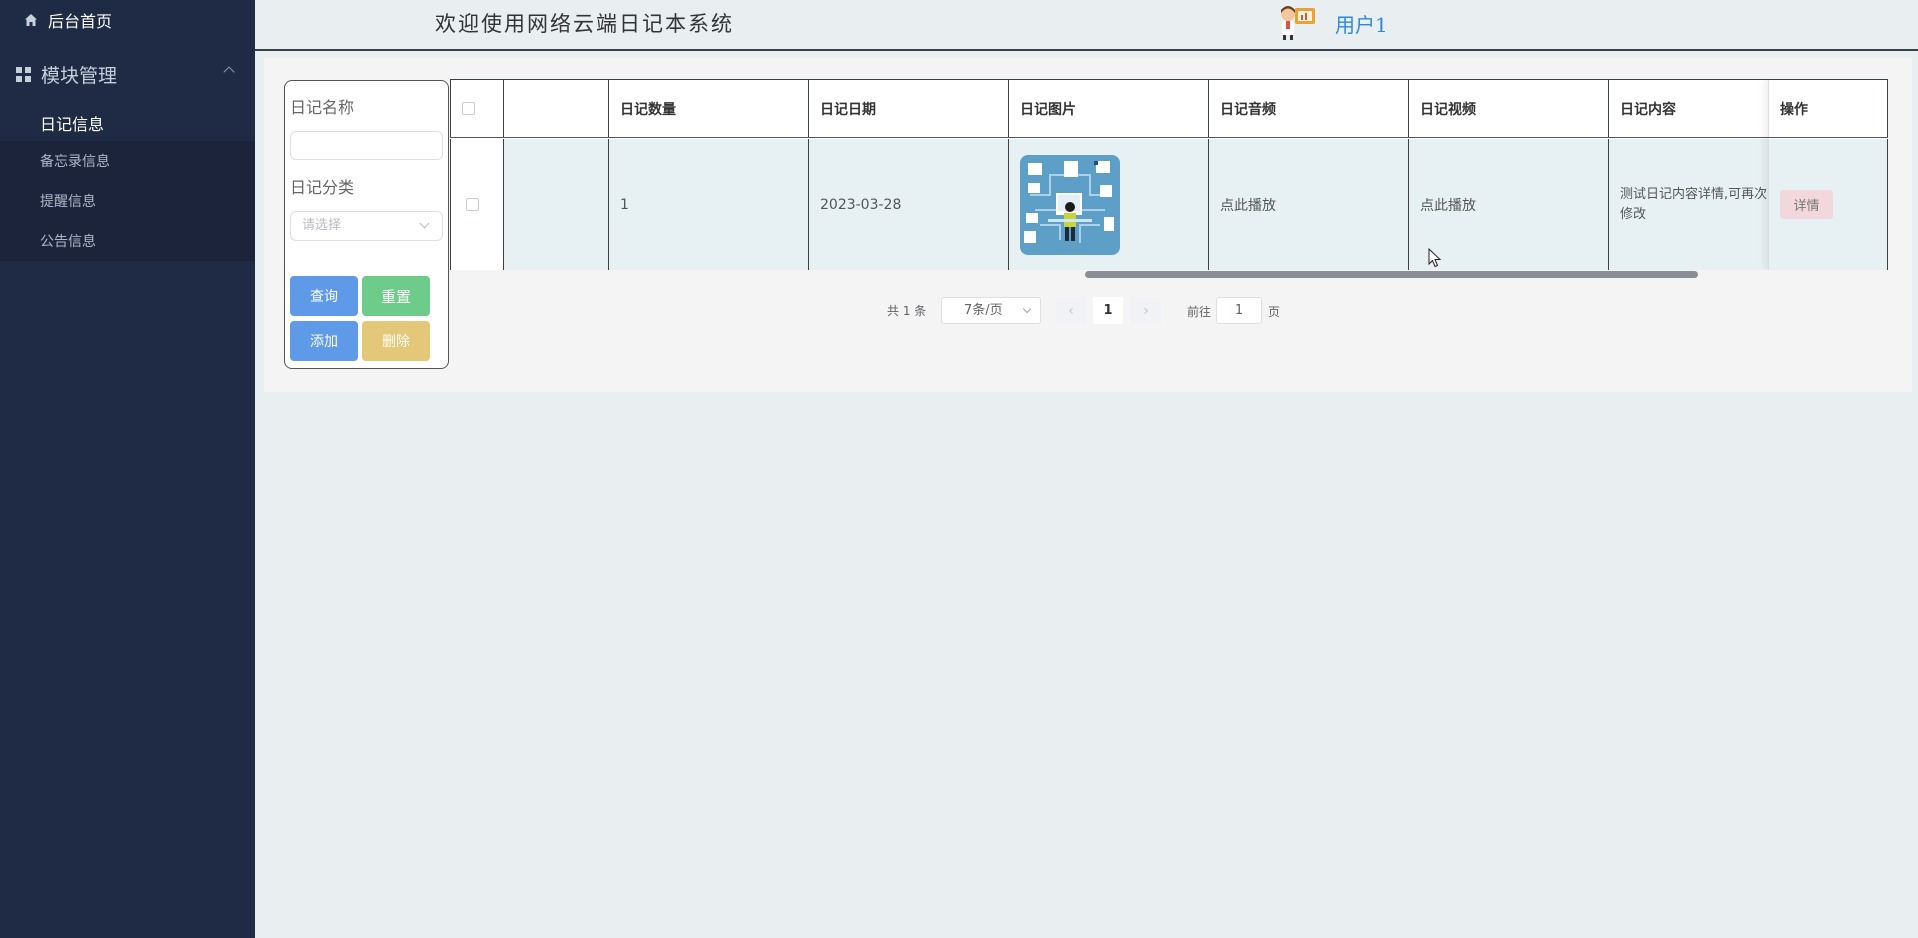 This screenshot has width=1918, height=938. What do you see at coordinates (1108, 310) in the screenshot?
I see `current-page-number: 1` at bounding box center [1108, 310].